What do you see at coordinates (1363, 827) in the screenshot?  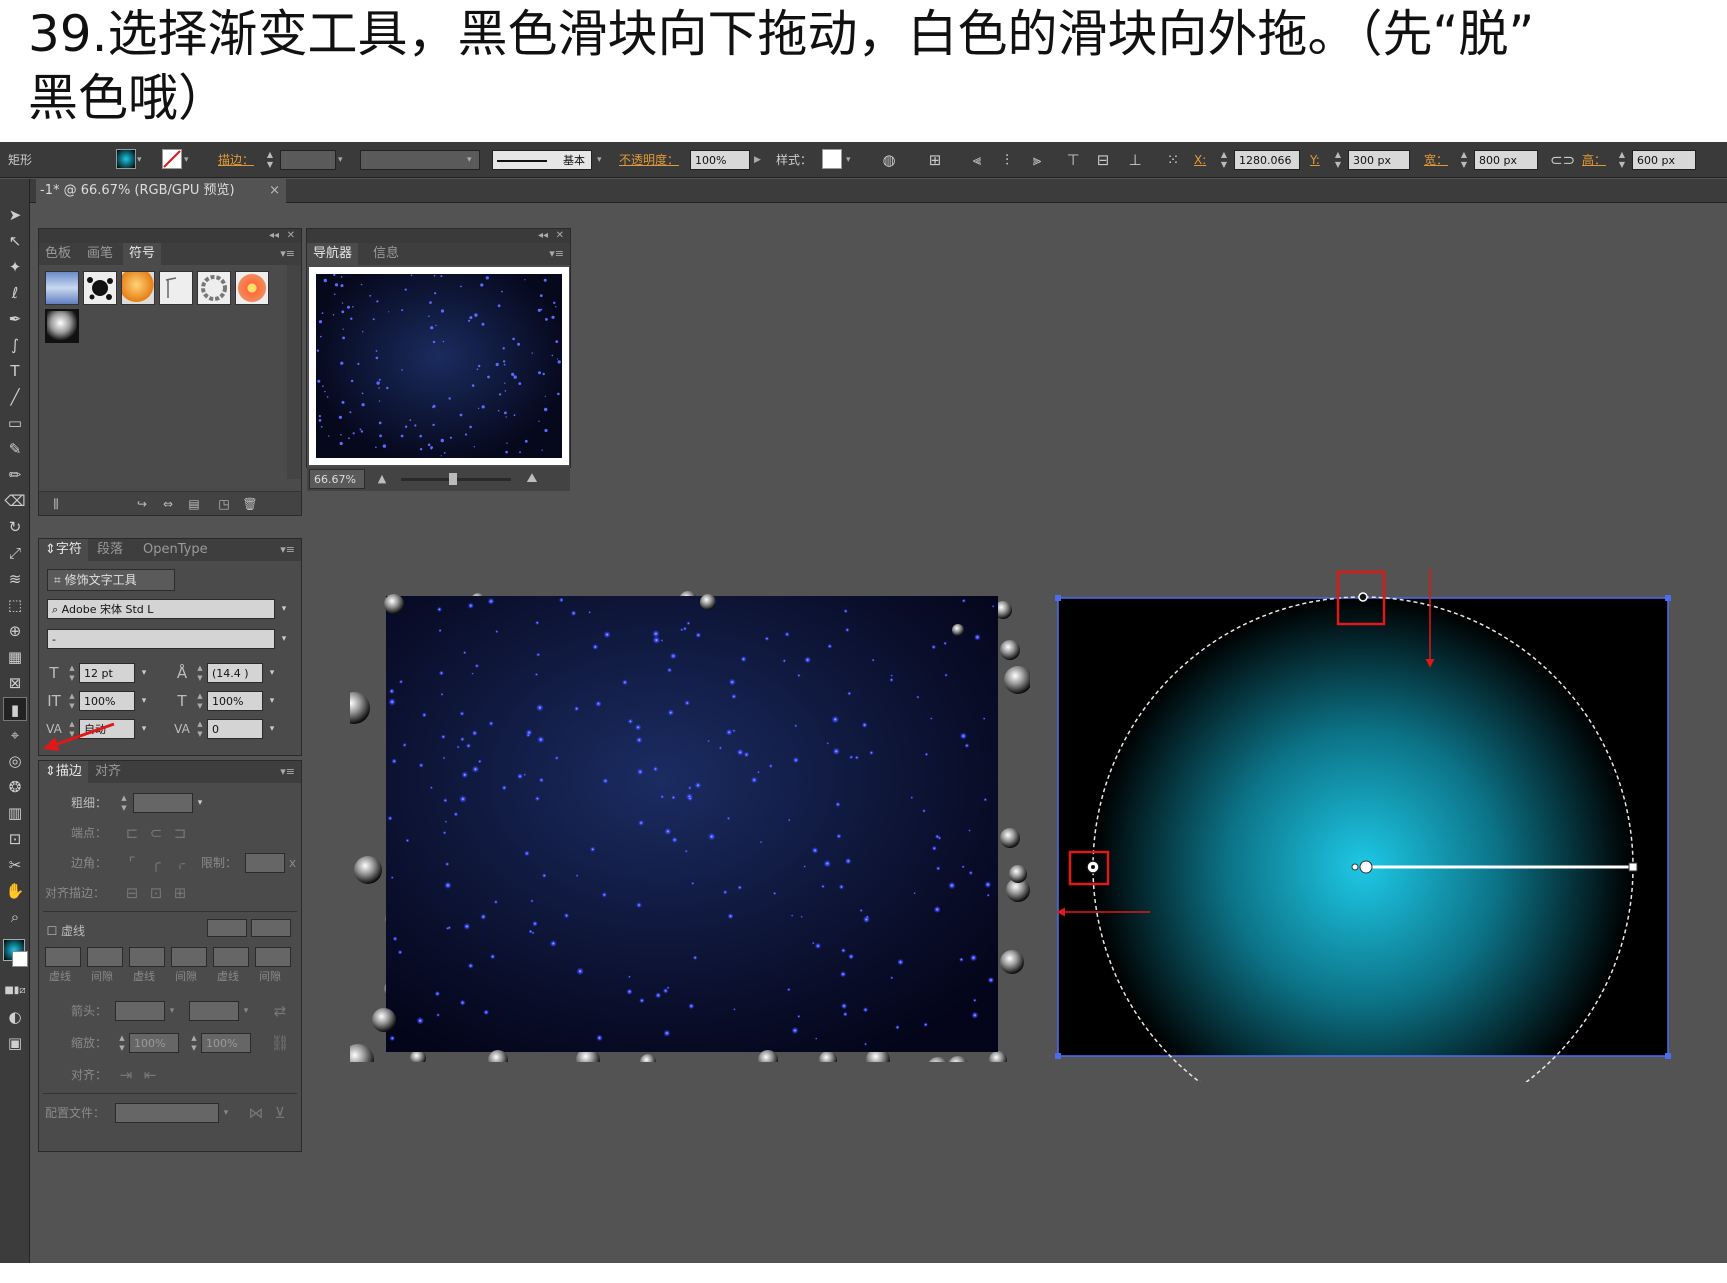 I see `gradient-rectangle` at bounding box center [1363, 827].